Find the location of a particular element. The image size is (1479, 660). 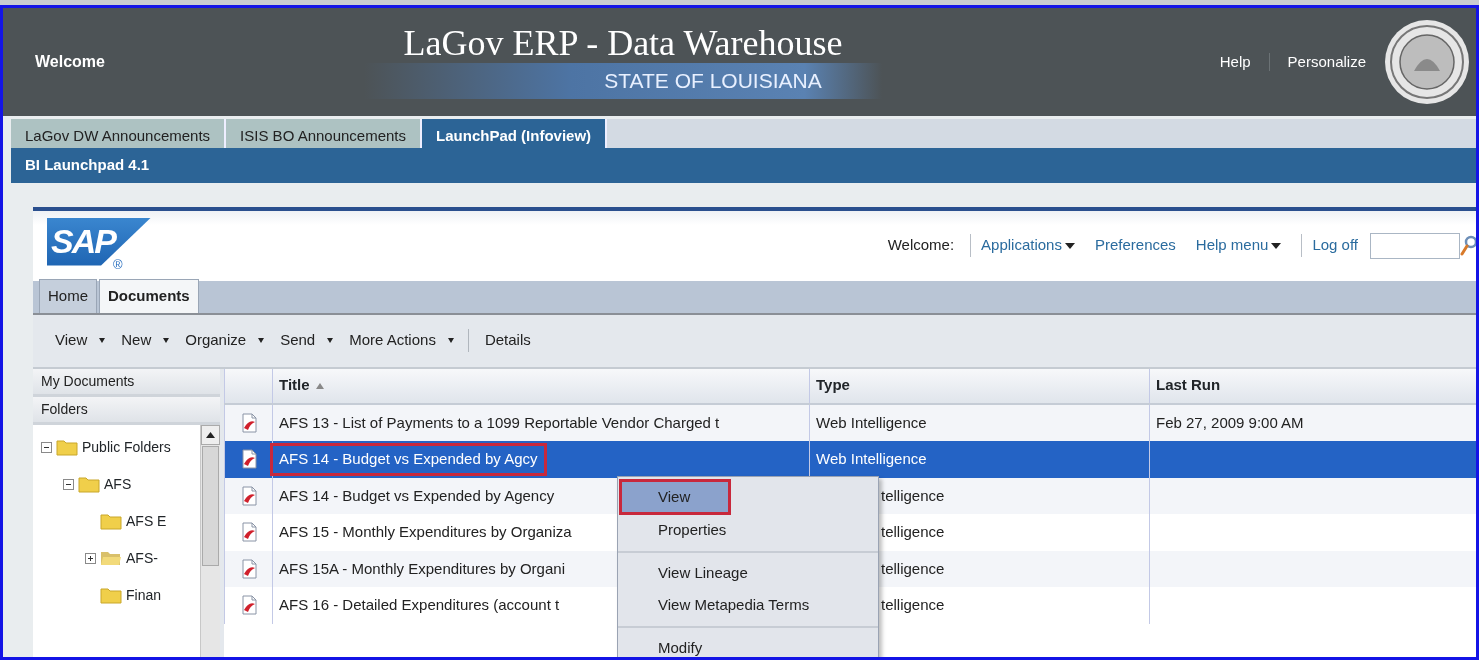

welcome-text: Welcome is located at coordinates (70, 62).